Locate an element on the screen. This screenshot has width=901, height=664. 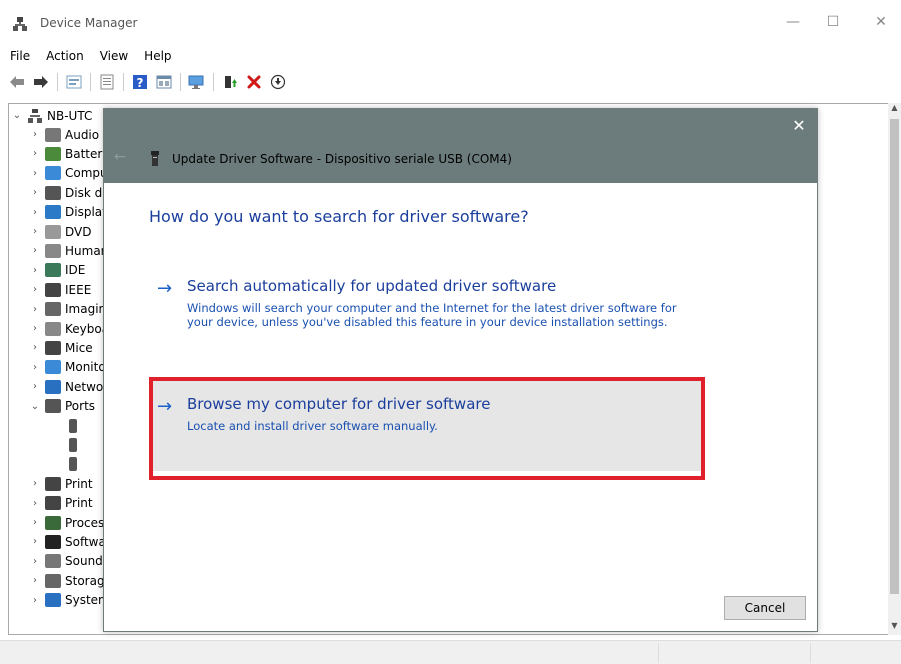
status-bar is located at coordinates (450, 652).